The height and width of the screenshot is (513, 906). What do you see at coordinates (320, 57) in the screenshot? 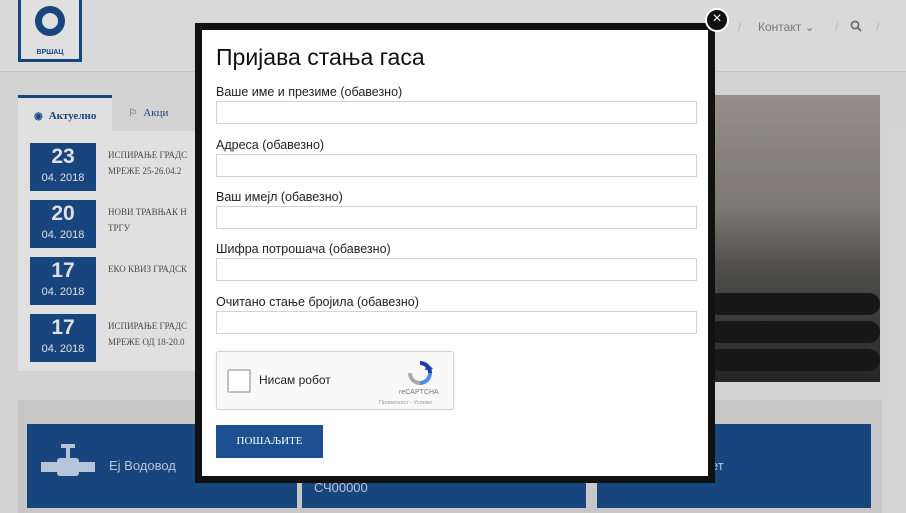
I see `modal-title: Пријава стања гаса` at bounding box center [320, 57].